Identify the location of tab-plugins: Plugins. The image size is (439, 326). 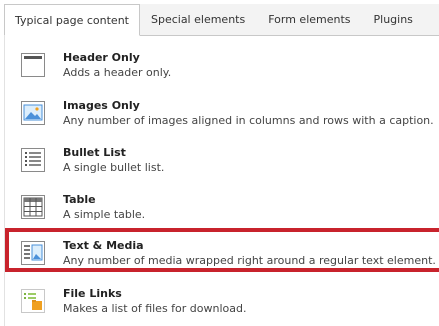
(394, 19).